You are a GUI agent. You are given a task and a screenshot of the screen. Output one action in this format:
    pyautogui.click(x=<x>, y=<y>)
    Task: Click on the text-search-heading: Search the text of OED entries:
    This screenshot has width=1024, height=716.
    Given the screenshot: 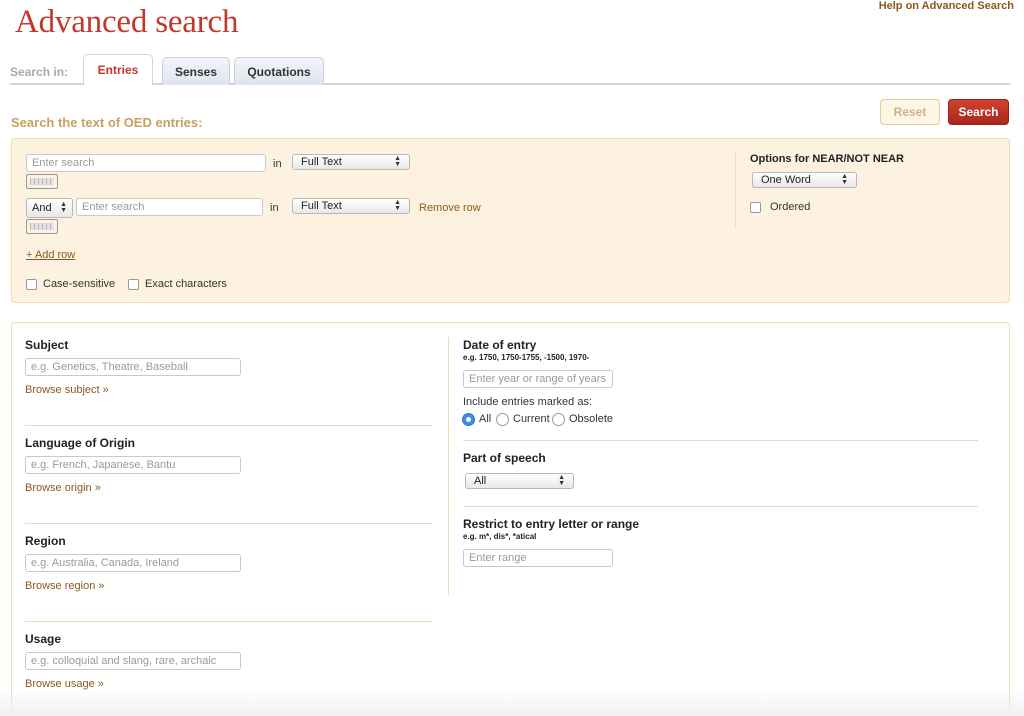 What is the action you would take?
    pyautogui.click(x=107, y=122)
    